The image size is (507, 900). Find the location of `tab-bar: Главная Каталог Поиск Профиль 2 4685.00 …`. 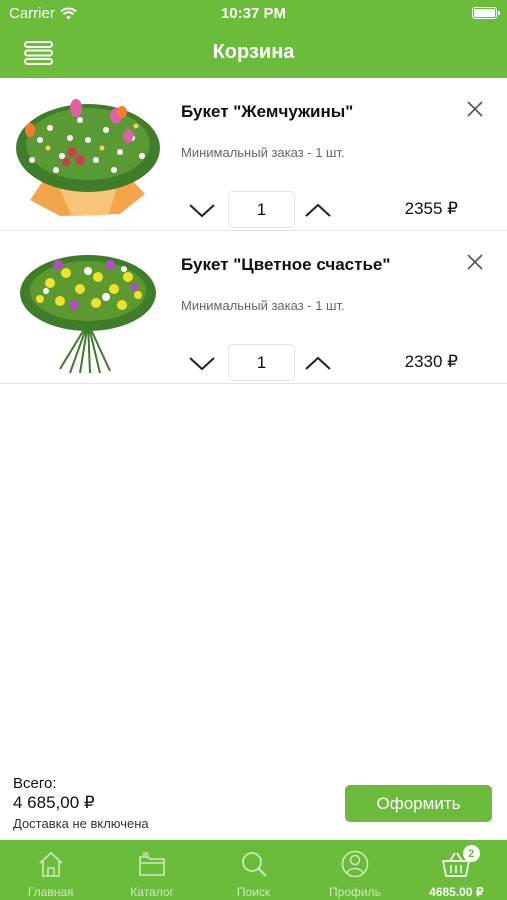

tab-bar: Главная Каталог Поиск Профиль 2 4685.00 … is located at coordinates (253, 870).